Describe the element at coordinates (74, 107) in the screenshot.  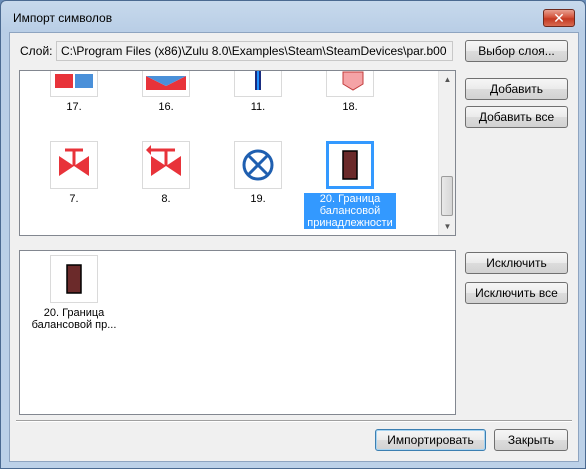
I see `symbol-caption: 17.` at that location.